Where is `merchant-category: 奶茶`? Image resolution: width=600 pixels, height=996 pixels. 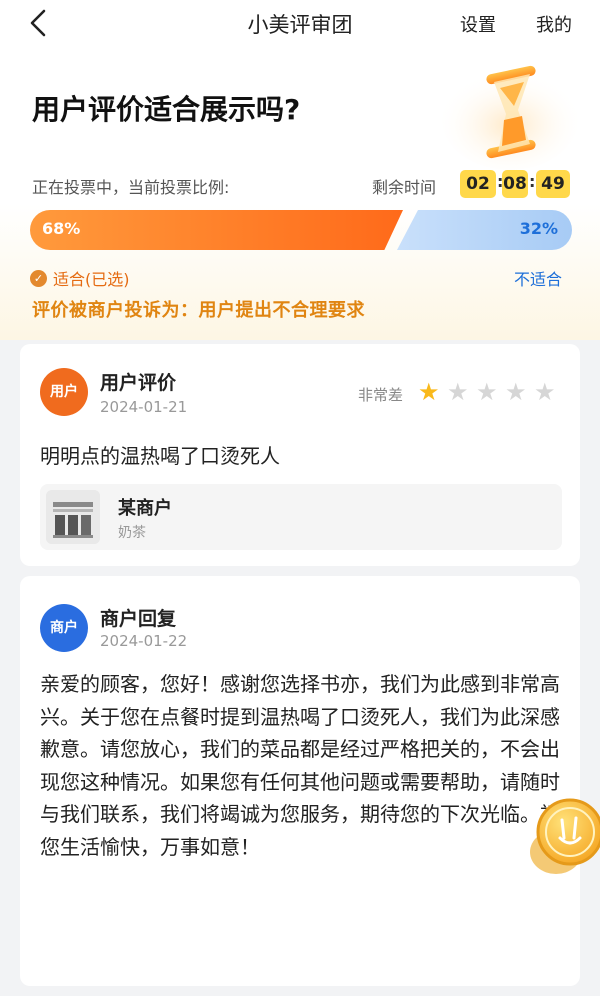 merchant-category: 奶茶 is located at coordinates (132, 533).